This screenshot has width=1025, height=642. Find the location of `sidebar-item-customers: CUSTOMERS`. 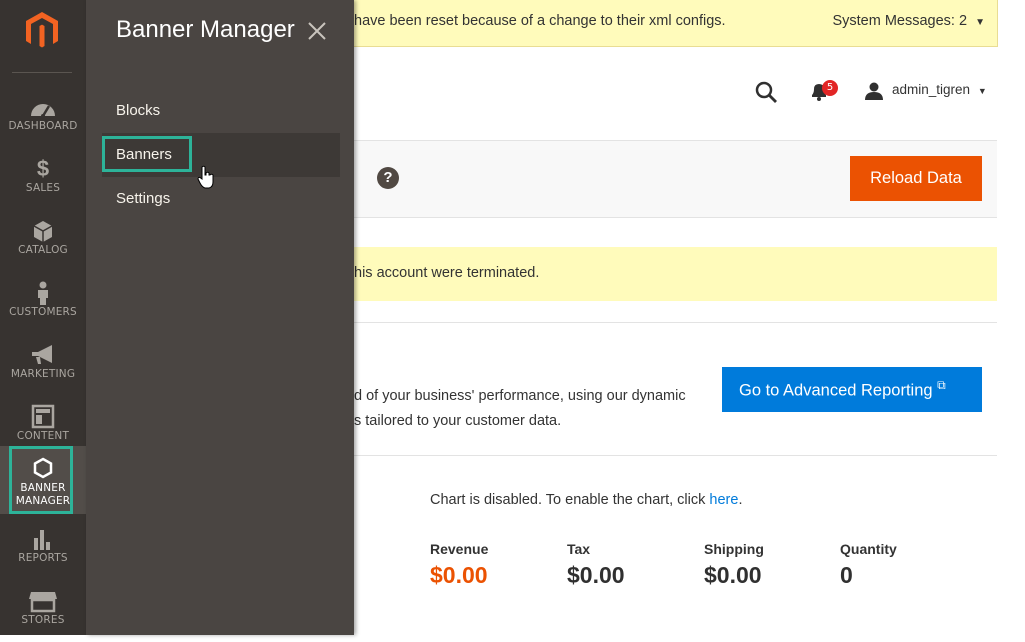

sidebar-item-customers: CUSTOMERS is located at coordinates (43, 301).